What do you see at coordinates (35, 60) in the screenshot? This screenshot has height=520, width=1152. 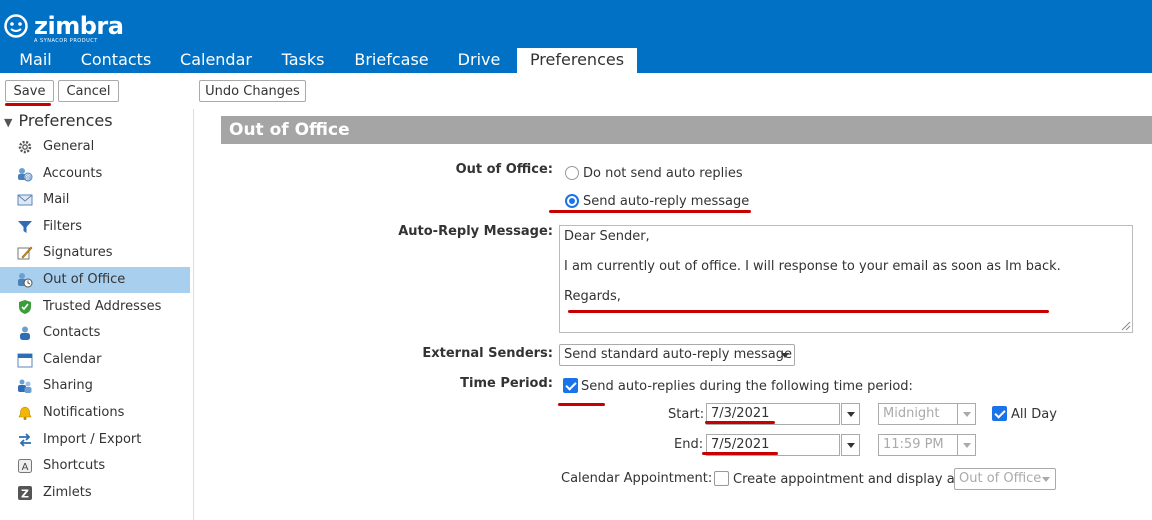 I see `tab-mail: Mail` at bounding box center [35, 60].